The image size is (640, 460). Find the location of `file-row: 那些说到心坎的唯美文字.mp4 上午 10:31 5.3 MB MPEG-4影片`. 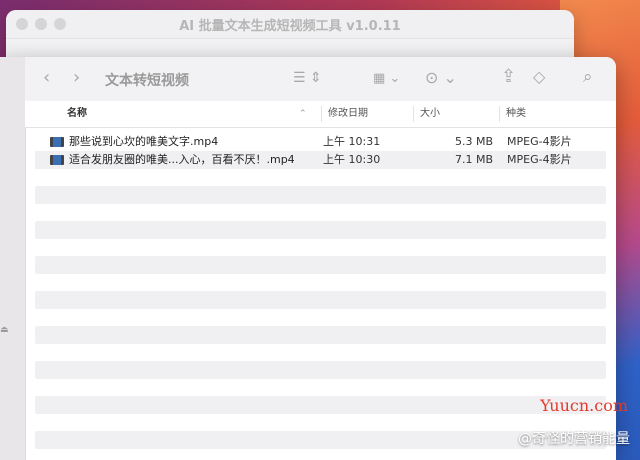

file-row: 那些说到心坎的唯美文字.mp4 上午 10:31 5.3 MB MPEG-4影片 is located at coordinates (320, 142).